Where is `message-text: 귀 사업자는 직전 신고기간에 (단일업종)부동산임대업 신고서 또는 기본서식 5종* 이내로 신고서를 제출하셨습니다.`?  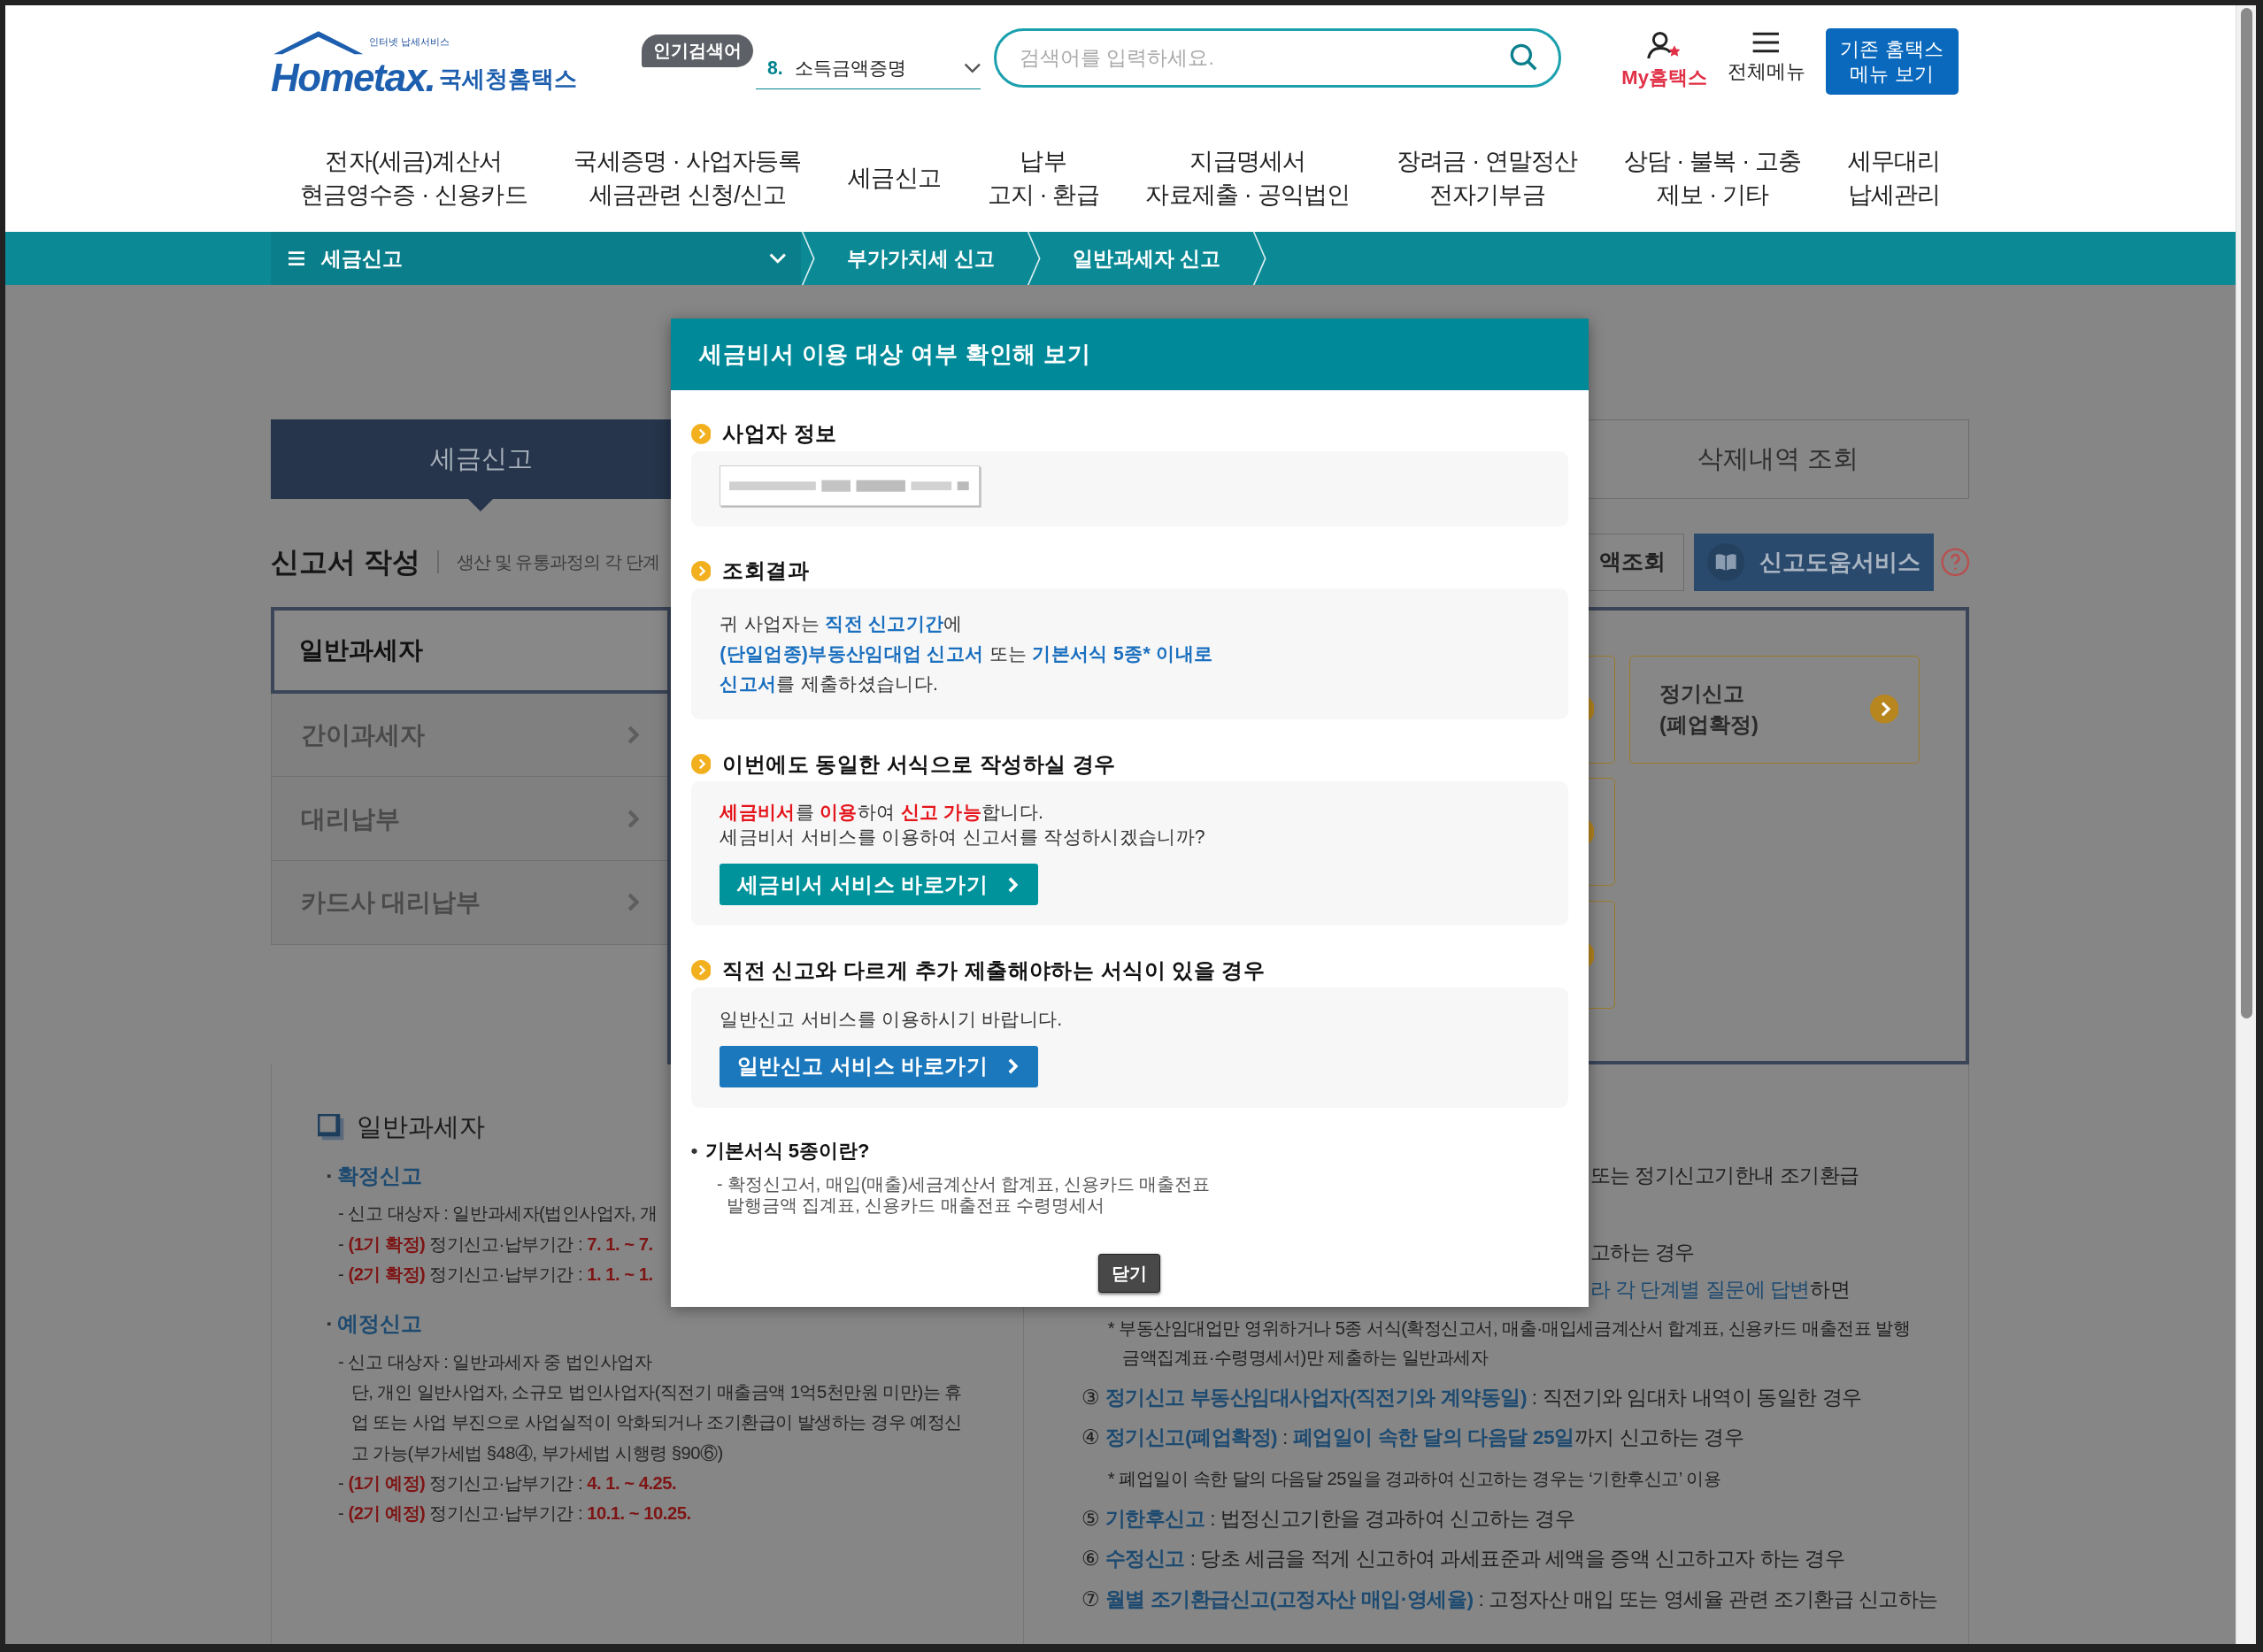
message-text: 귀 사업자는 직전 신고기간에 (단일업종)부동산임대업 신고서 또는 기본서식 5종* 이내로 신고서를 제출하셨습니다. is located at coordinates (967, 653).